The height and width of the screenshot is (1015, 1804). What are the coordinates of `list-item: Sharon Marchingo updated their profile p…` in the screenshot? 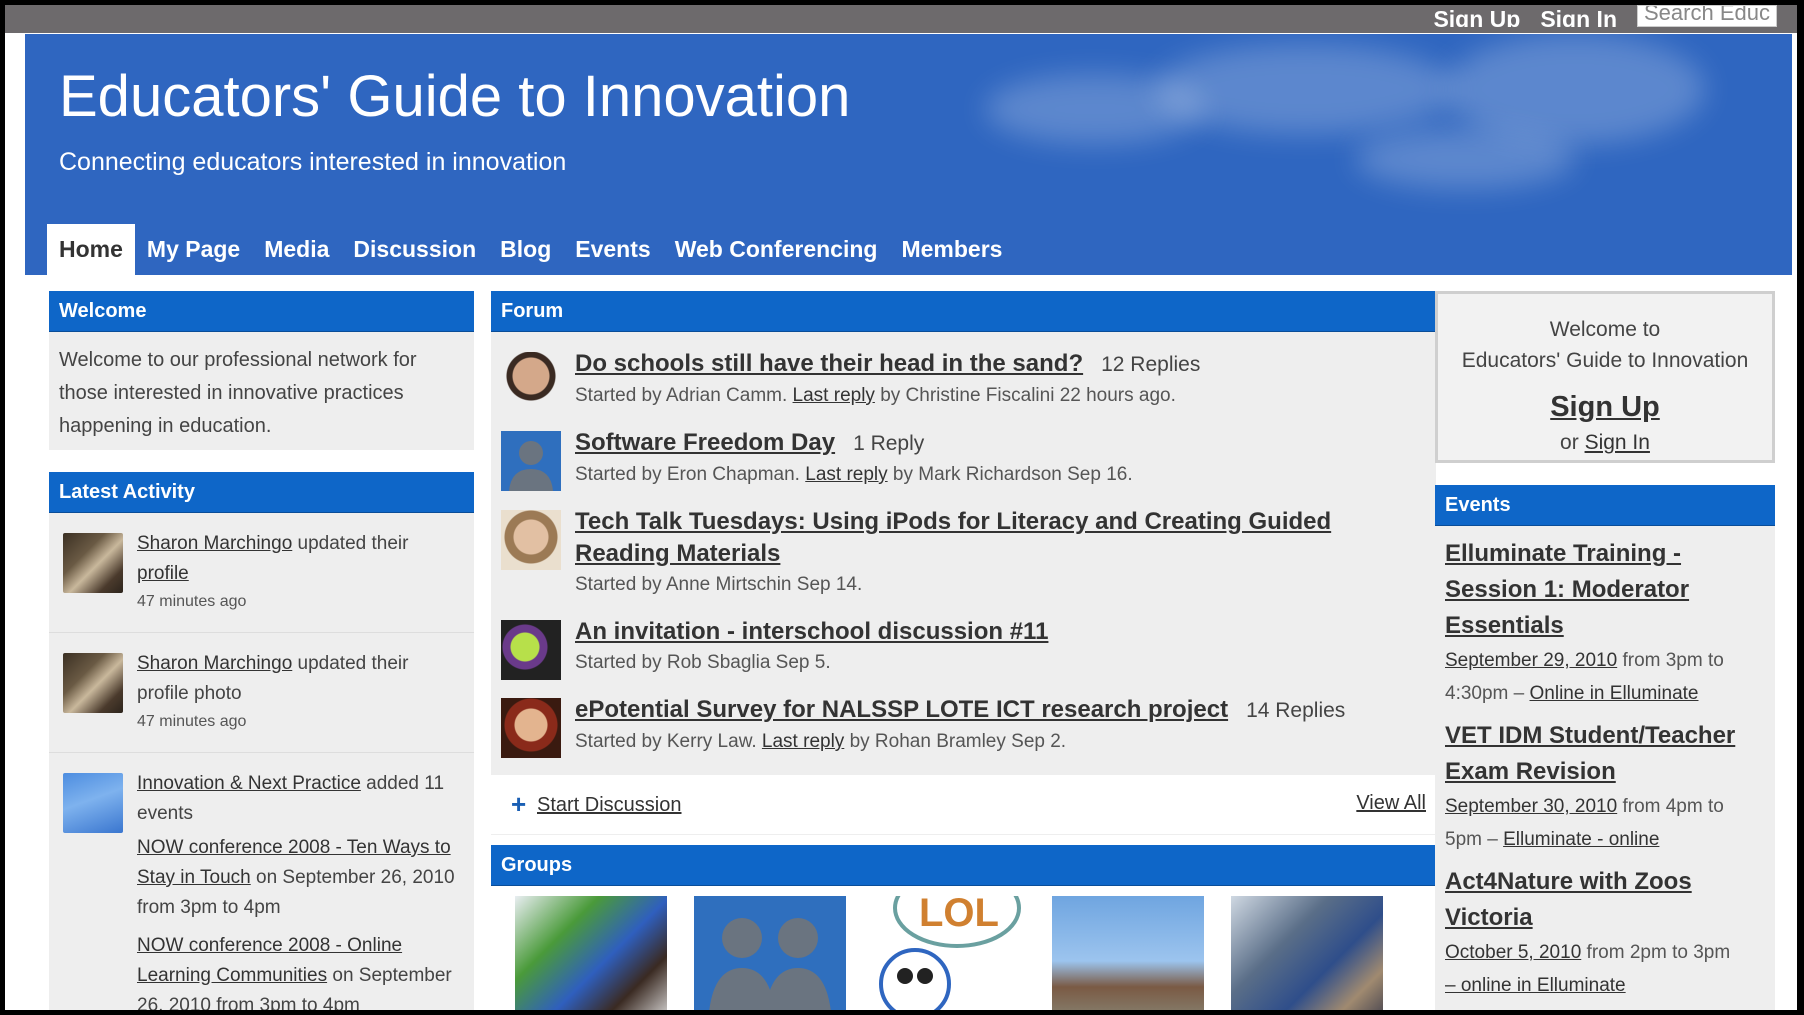 It's located at (261, 693).